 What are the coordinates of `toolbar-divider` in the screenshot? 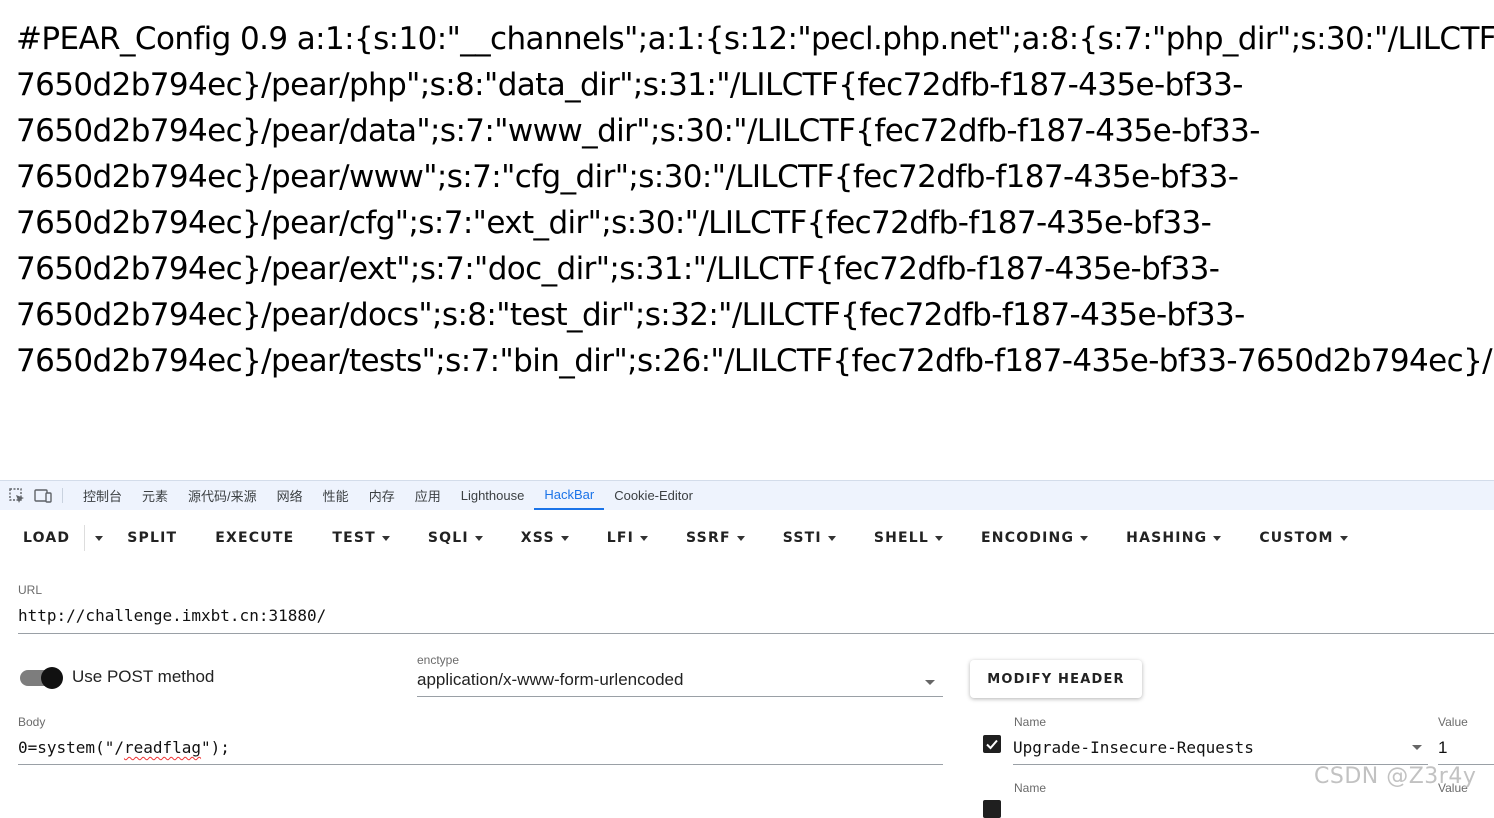 It's located at (62, 495).